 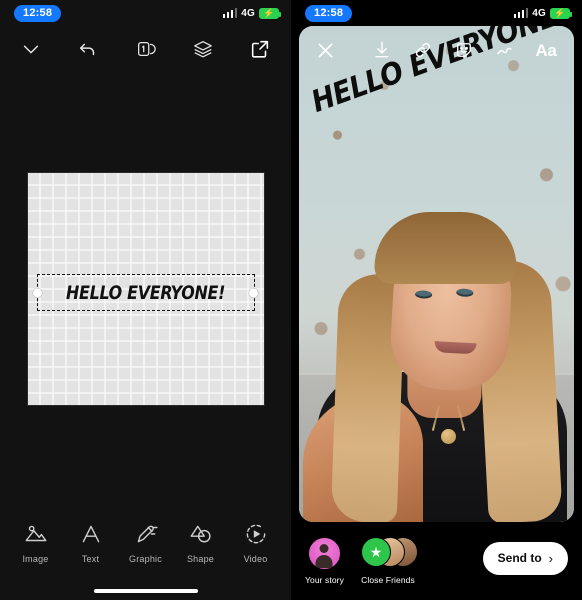 I want to click on sticker-button, so click(x=464, y=50).